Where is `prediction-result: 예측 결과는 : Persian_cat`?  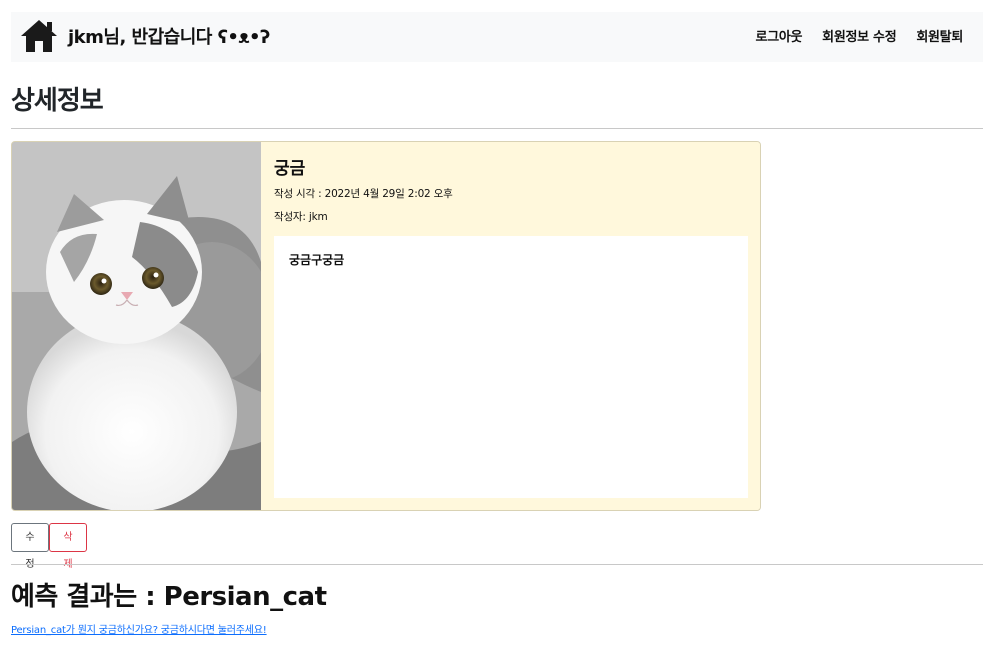 prediction-result: 예측 결과는 : Persian_cat is located at coordinates (169, 597).